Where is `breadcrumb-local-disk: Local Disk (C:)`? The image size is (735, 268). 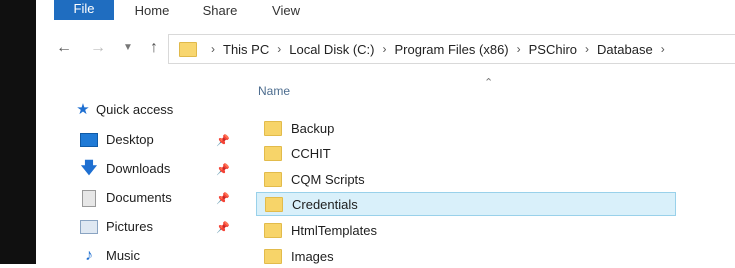 breadcrumb-local-disk: Local Disk (C:) is located at coordinates (331, 49).